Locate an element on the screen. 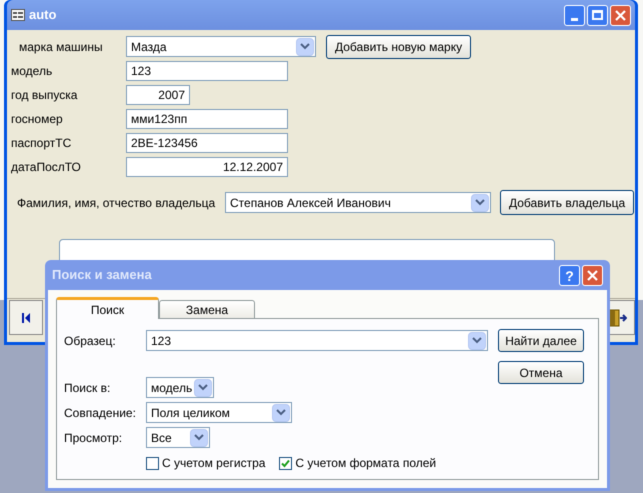  combo-box: Мазда is located at coordinates (221, 46).